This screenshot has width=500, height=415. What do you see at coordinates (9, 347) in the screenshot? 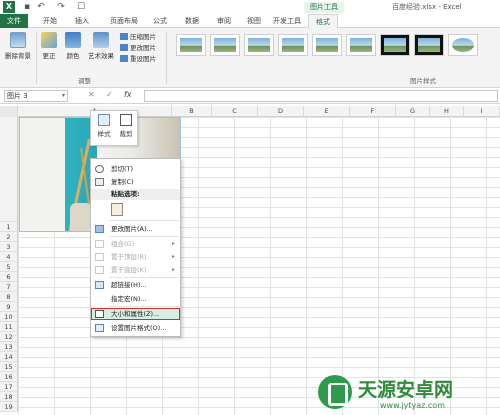
I see `row-header: 13` at bounding box center [9, 347].